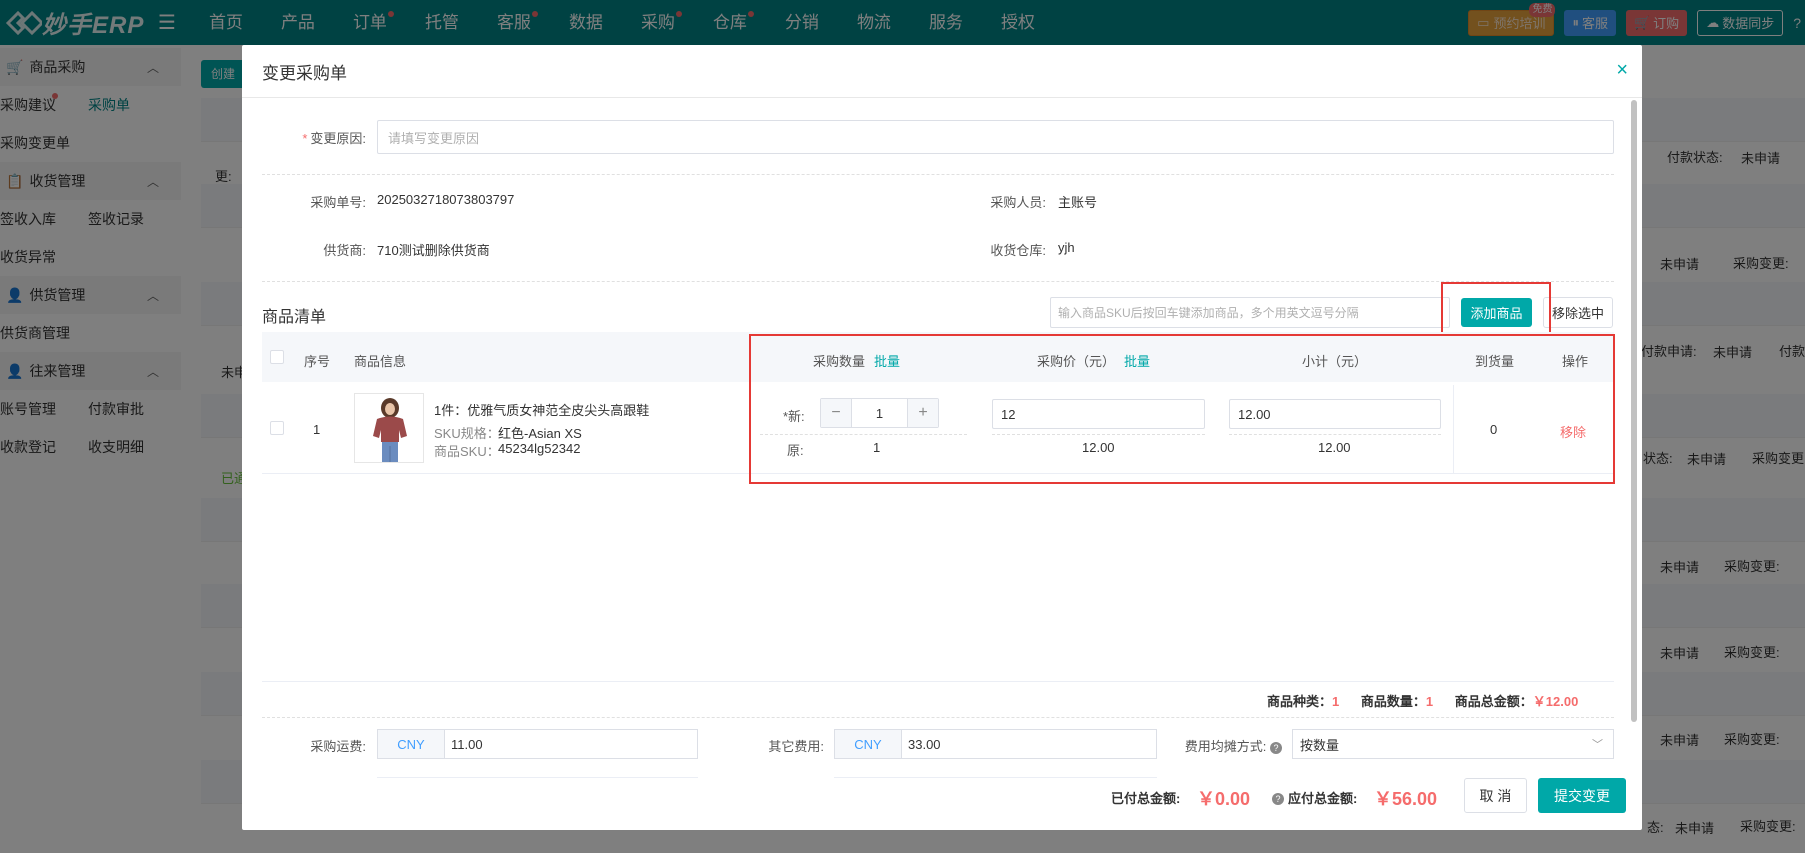 This screenshot has width=1805, height=853. What do you see at coordinates (344, 250) in the screenshot?
I see `supplier-label: 供货商:` at bounding box center [344, 250].